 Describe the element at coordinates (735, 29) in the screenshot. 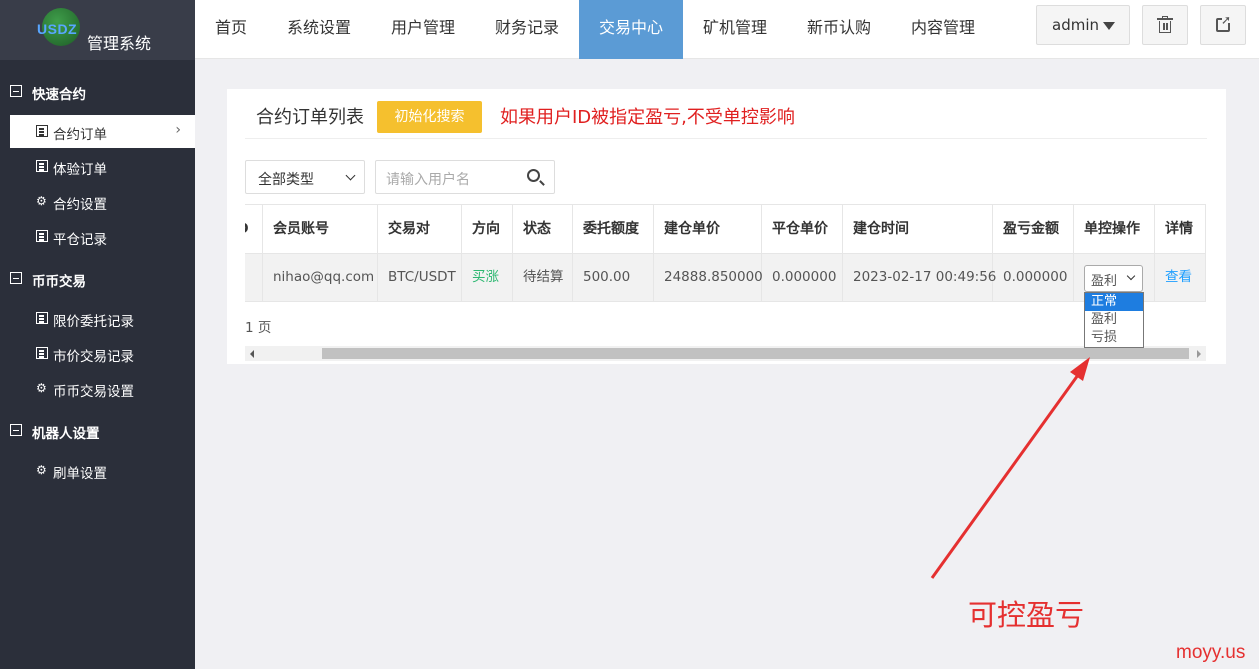

I see `tab-miner-management: 矿机管理` at that location.